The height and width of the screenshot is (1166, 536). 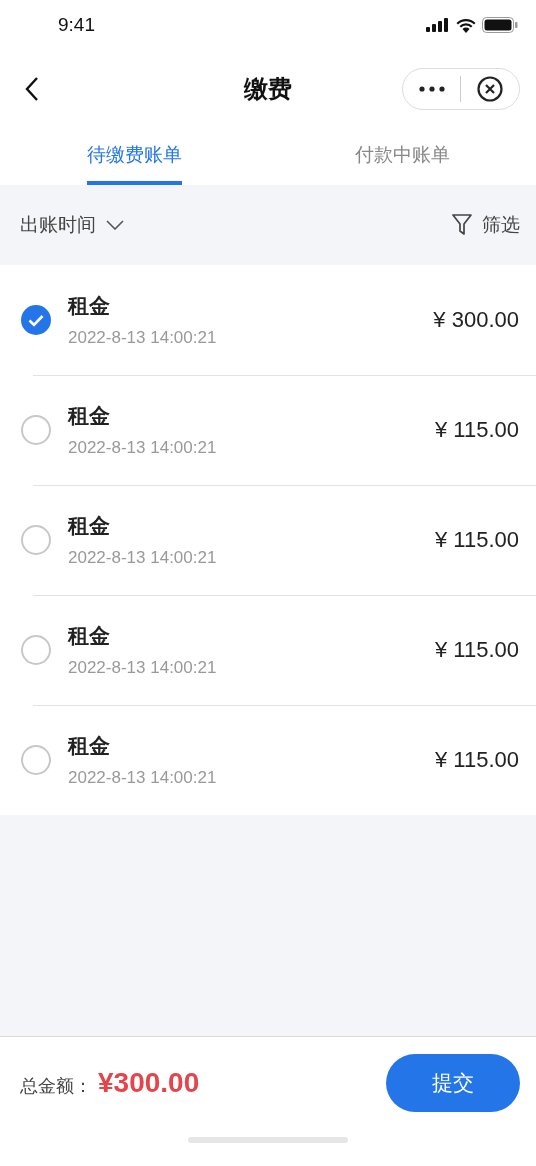 What do you see at coordinates (476, 319) in the screenshot?
I see `bill-amount: ¥ 300.00` at bounding box center [476, 319].